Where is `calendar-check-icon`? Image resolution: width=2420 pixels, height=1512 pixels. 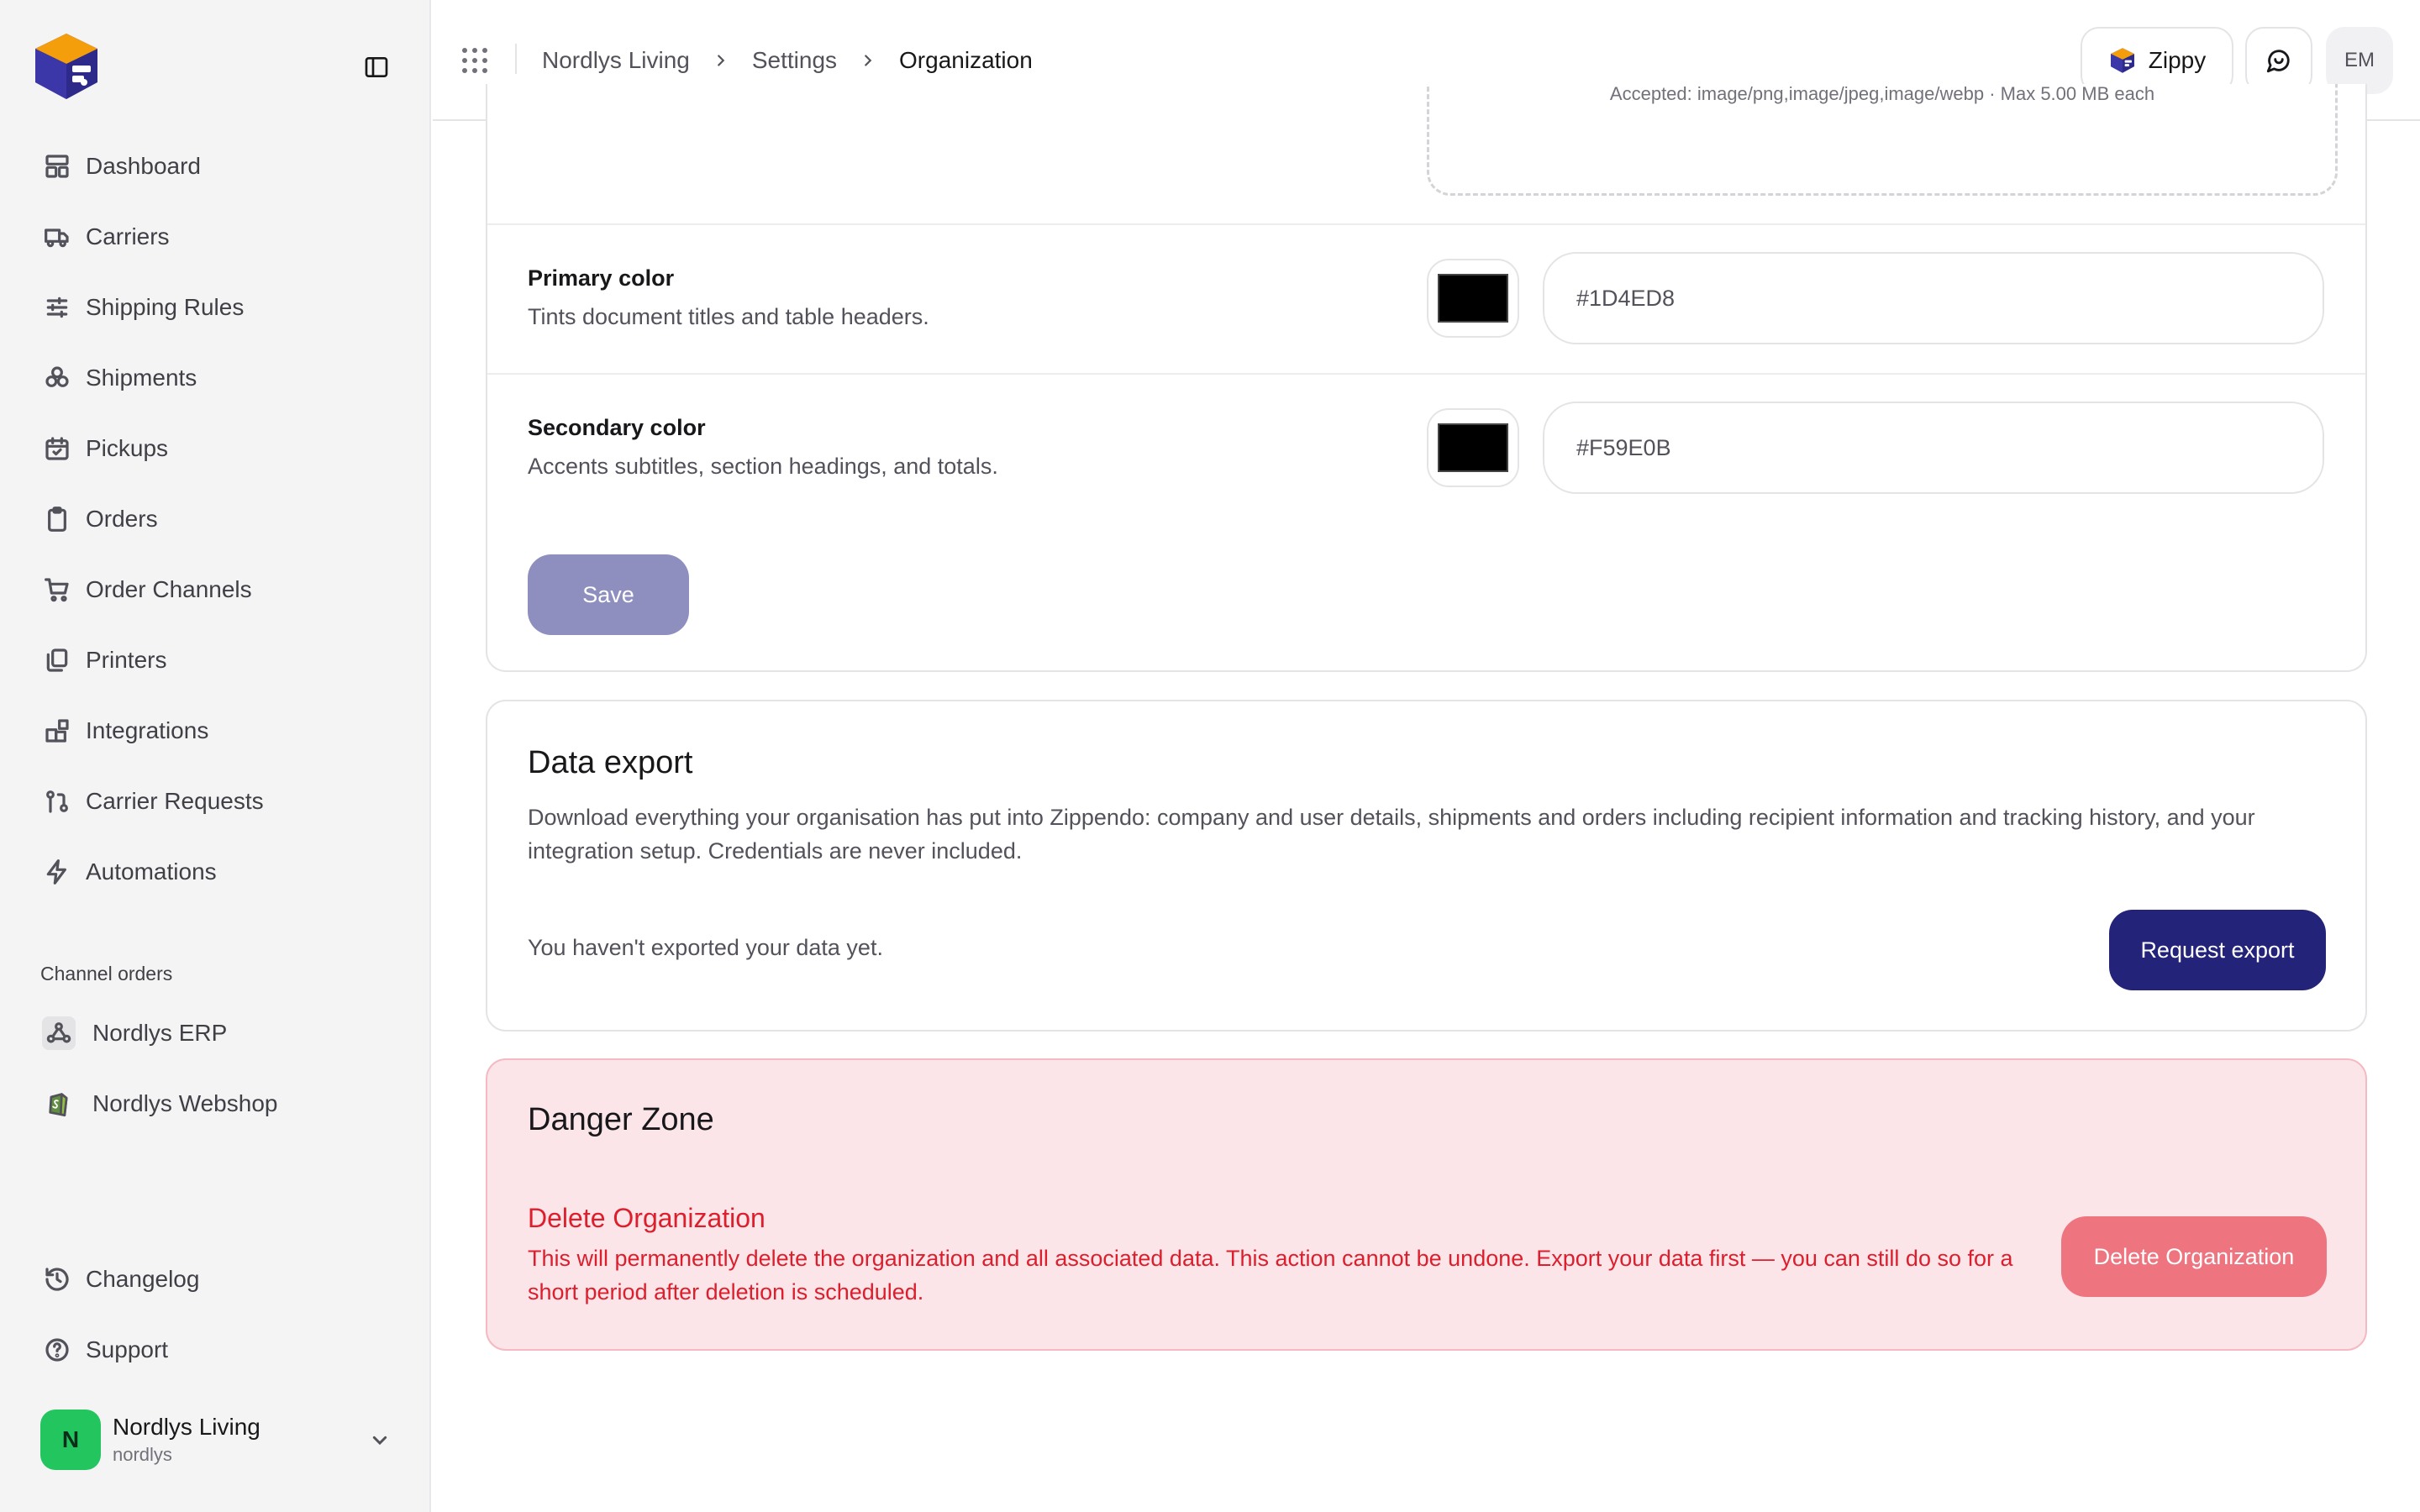 calendar-check-icon is located at coordinates (57, 448).